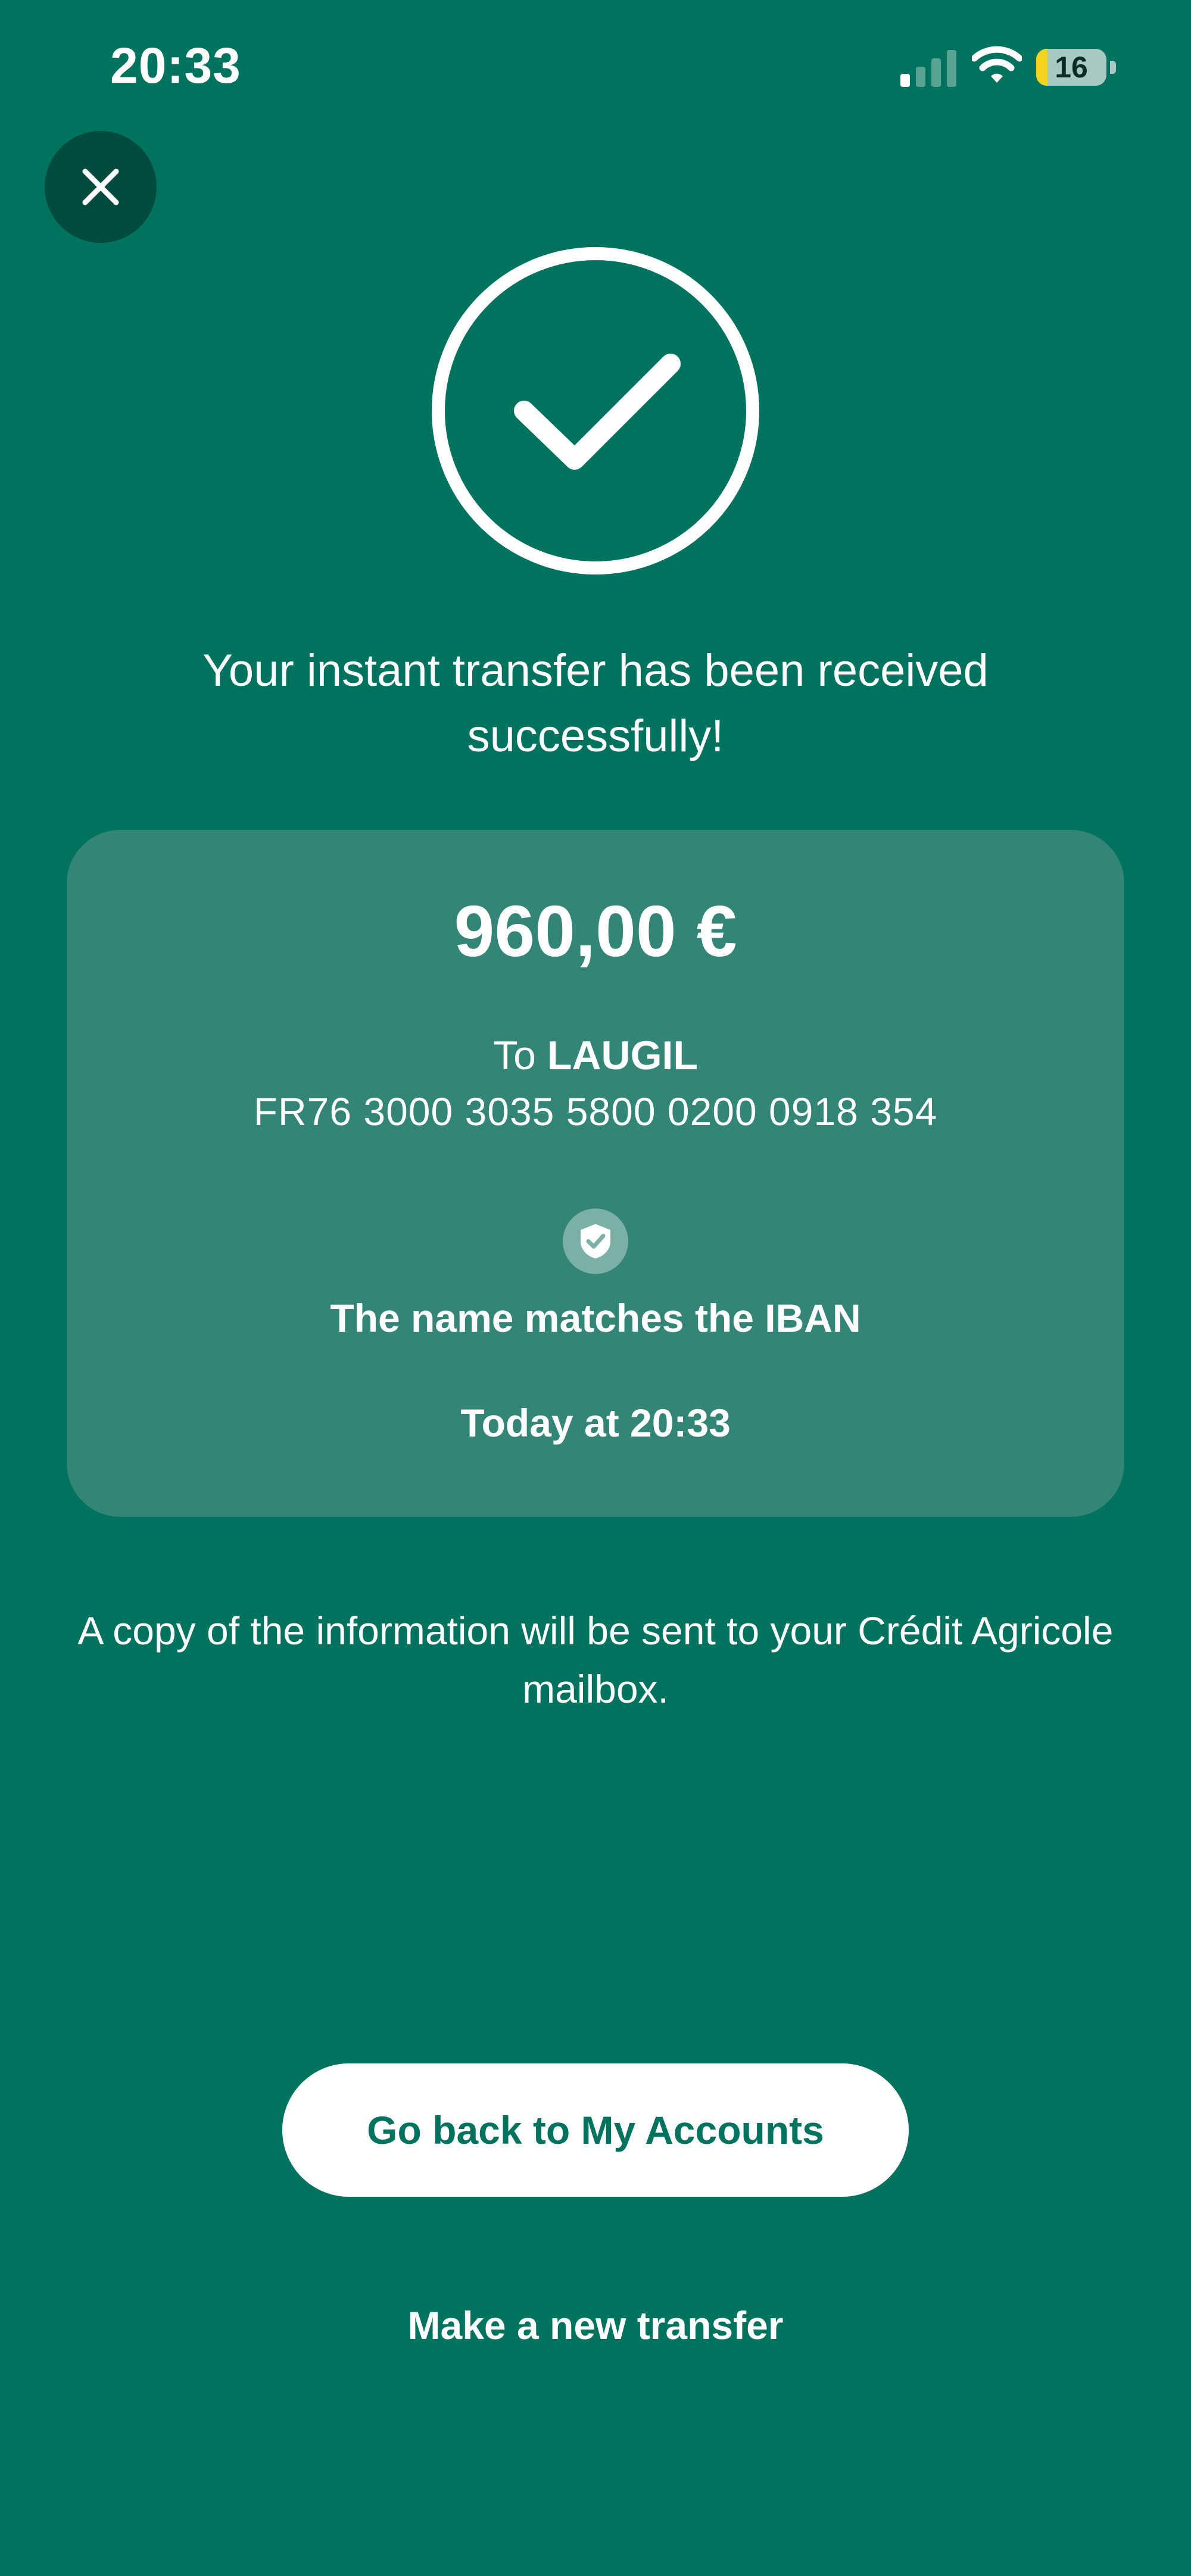 Image resolution: width=1191 pixels, height=2576 pixels. What do you see at coordinates (595, 2130) in the screenshot?
I see `go-back-to-accounts-button: Go back to My Accounts` at bounding box center [595, 2130].